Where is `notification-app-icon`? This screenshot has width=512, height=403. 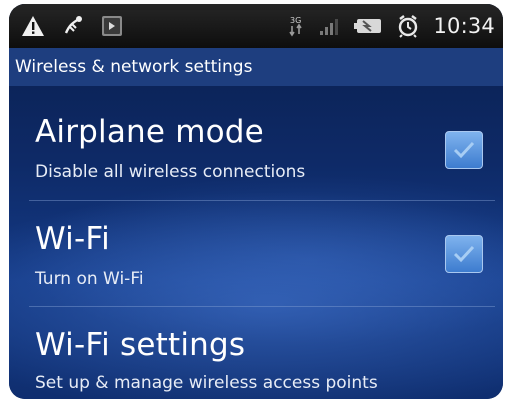
notification-app-icon is located at coordinates (112, 26).